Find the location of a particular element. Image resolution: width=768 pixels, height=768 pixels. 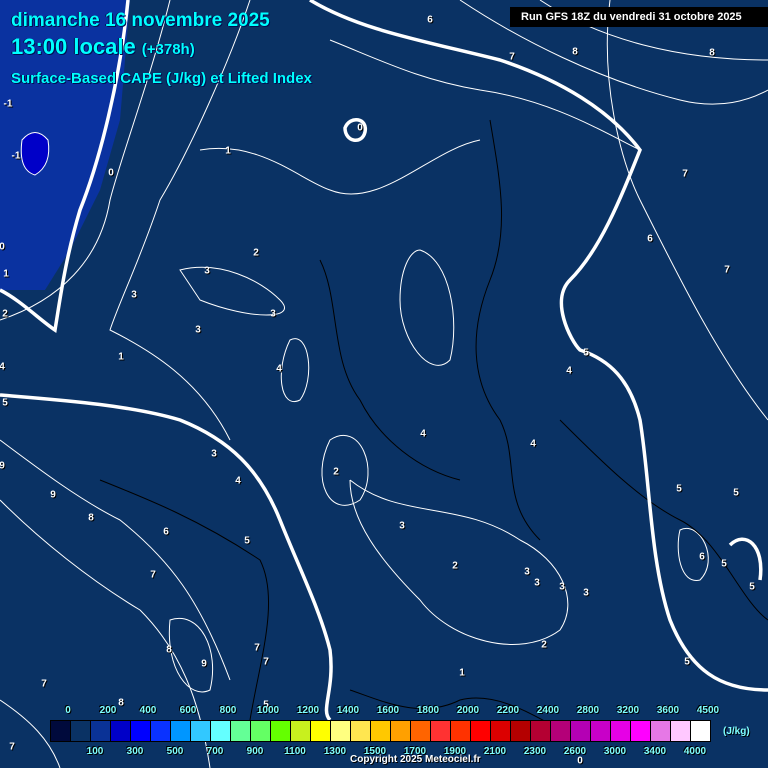

legend-tick-bottom: 3400 is located at coordinates (655, 751).